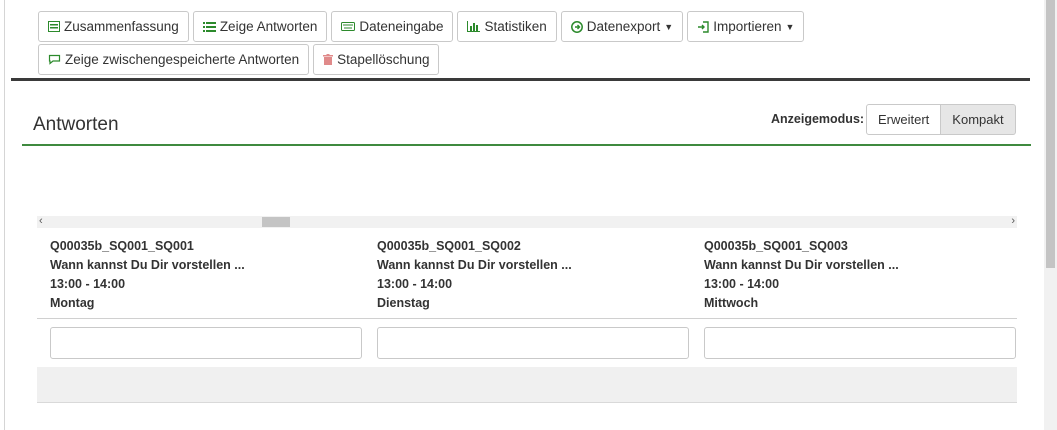  I want to click on column-day: Dienstag, so click(403, 303).